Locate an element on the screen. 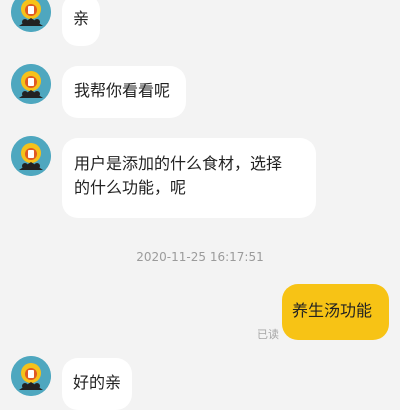 The width and height of the screenshot is (400, 410). incoming-message: 亲 is located at coordinates (81, 23).